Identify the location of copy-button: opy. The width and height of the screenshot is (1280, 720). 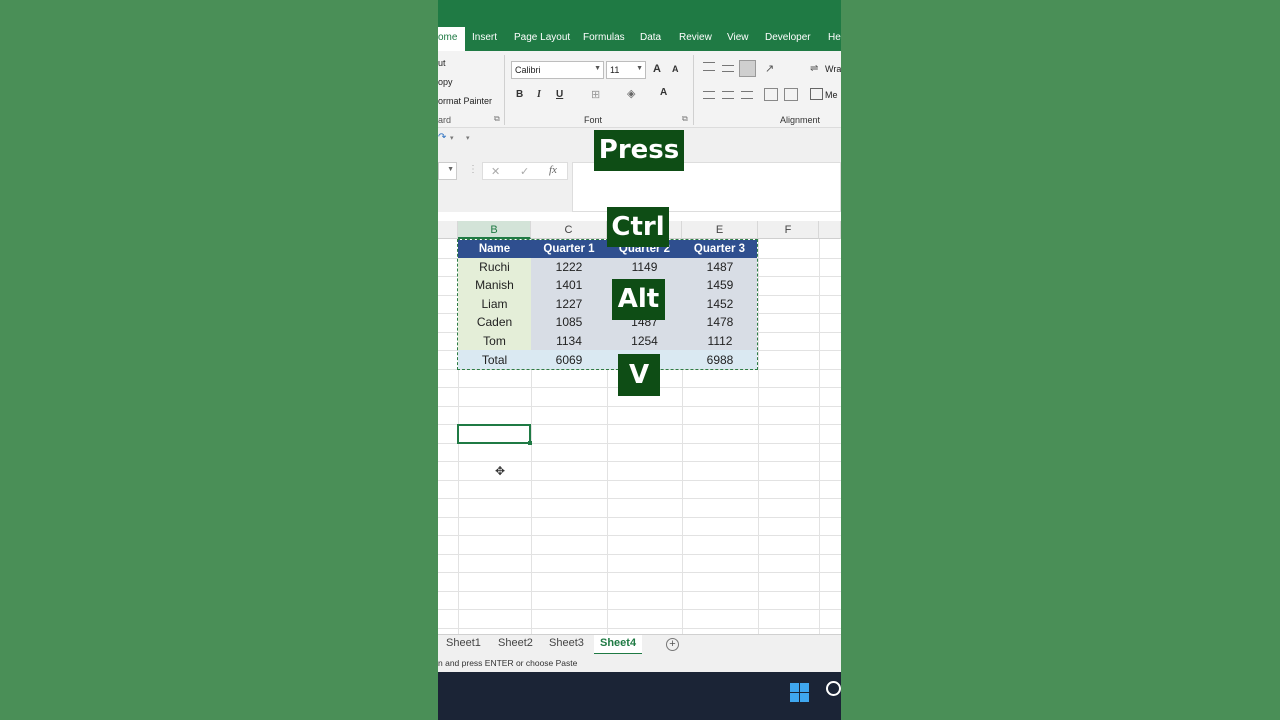
(445, 82).